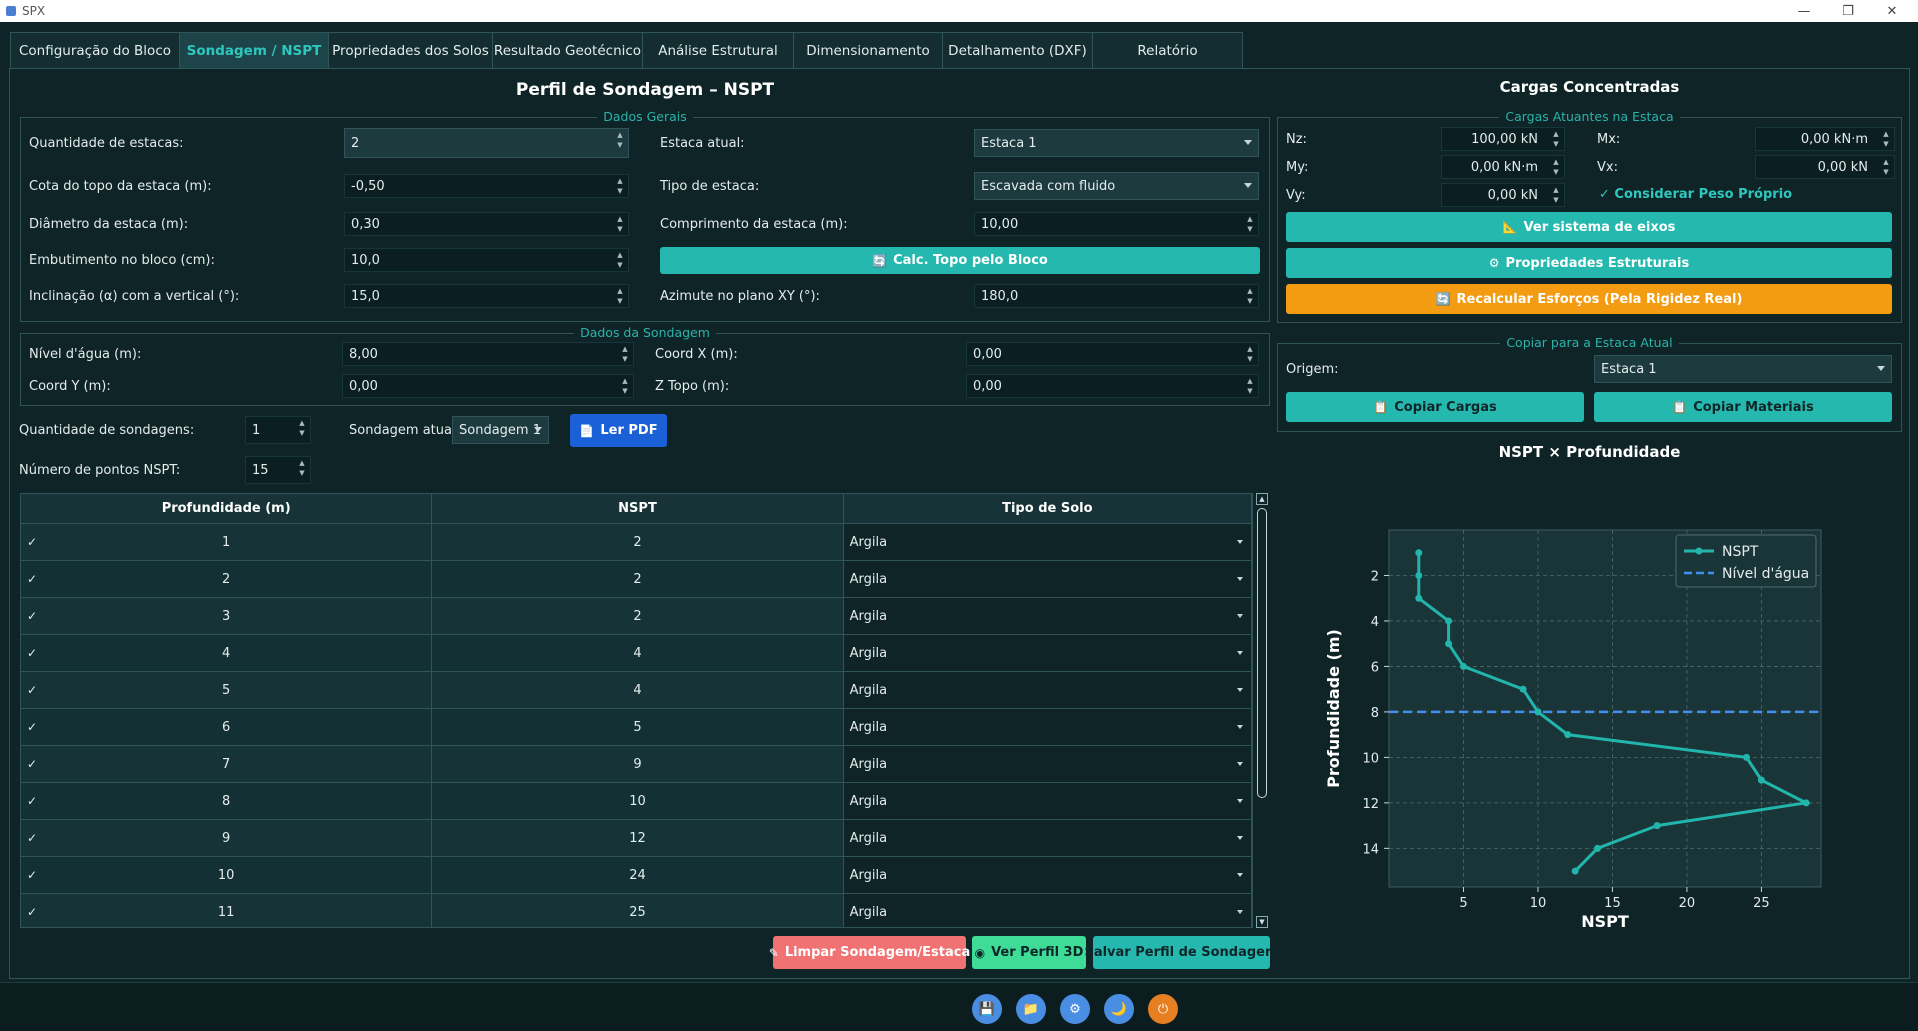  Describe the element at coordinates (227, 616) in the screenshot. I see `cell-profundidade: ✓ 3` at that location.